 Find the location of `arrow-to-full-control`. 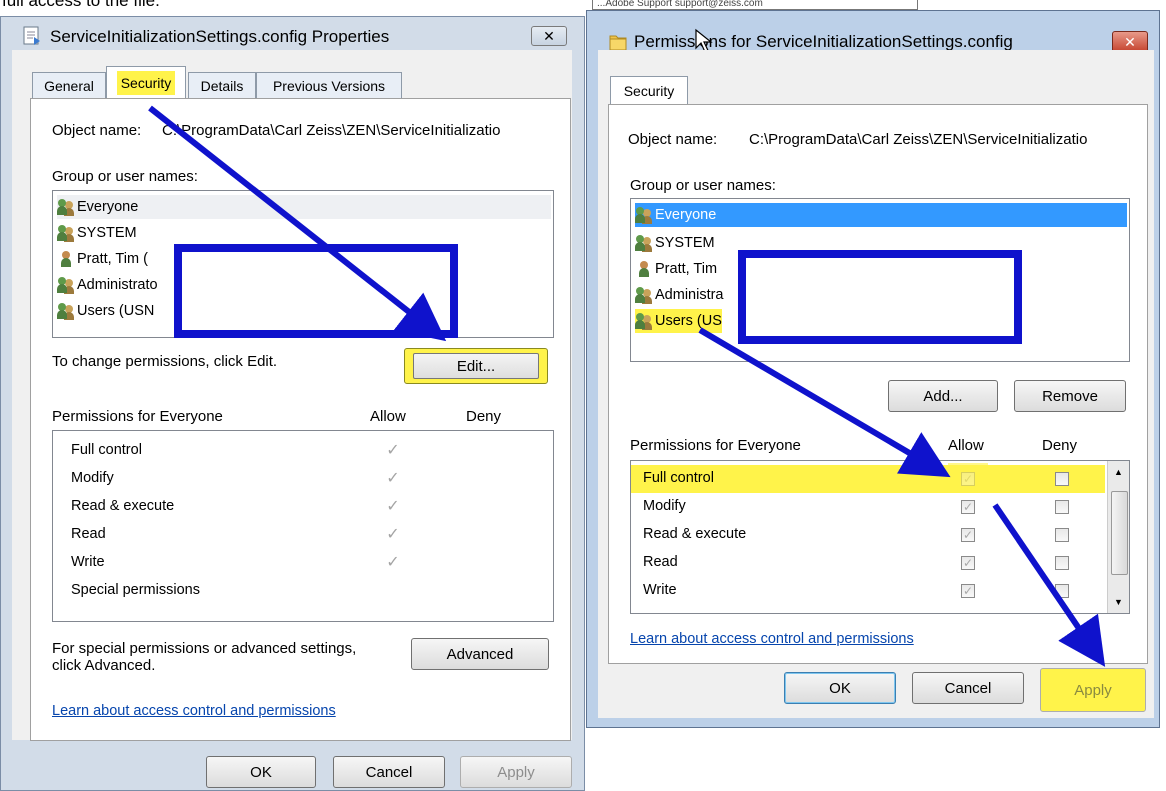

arrow-to-full-control is located at coordinates (824, 402).